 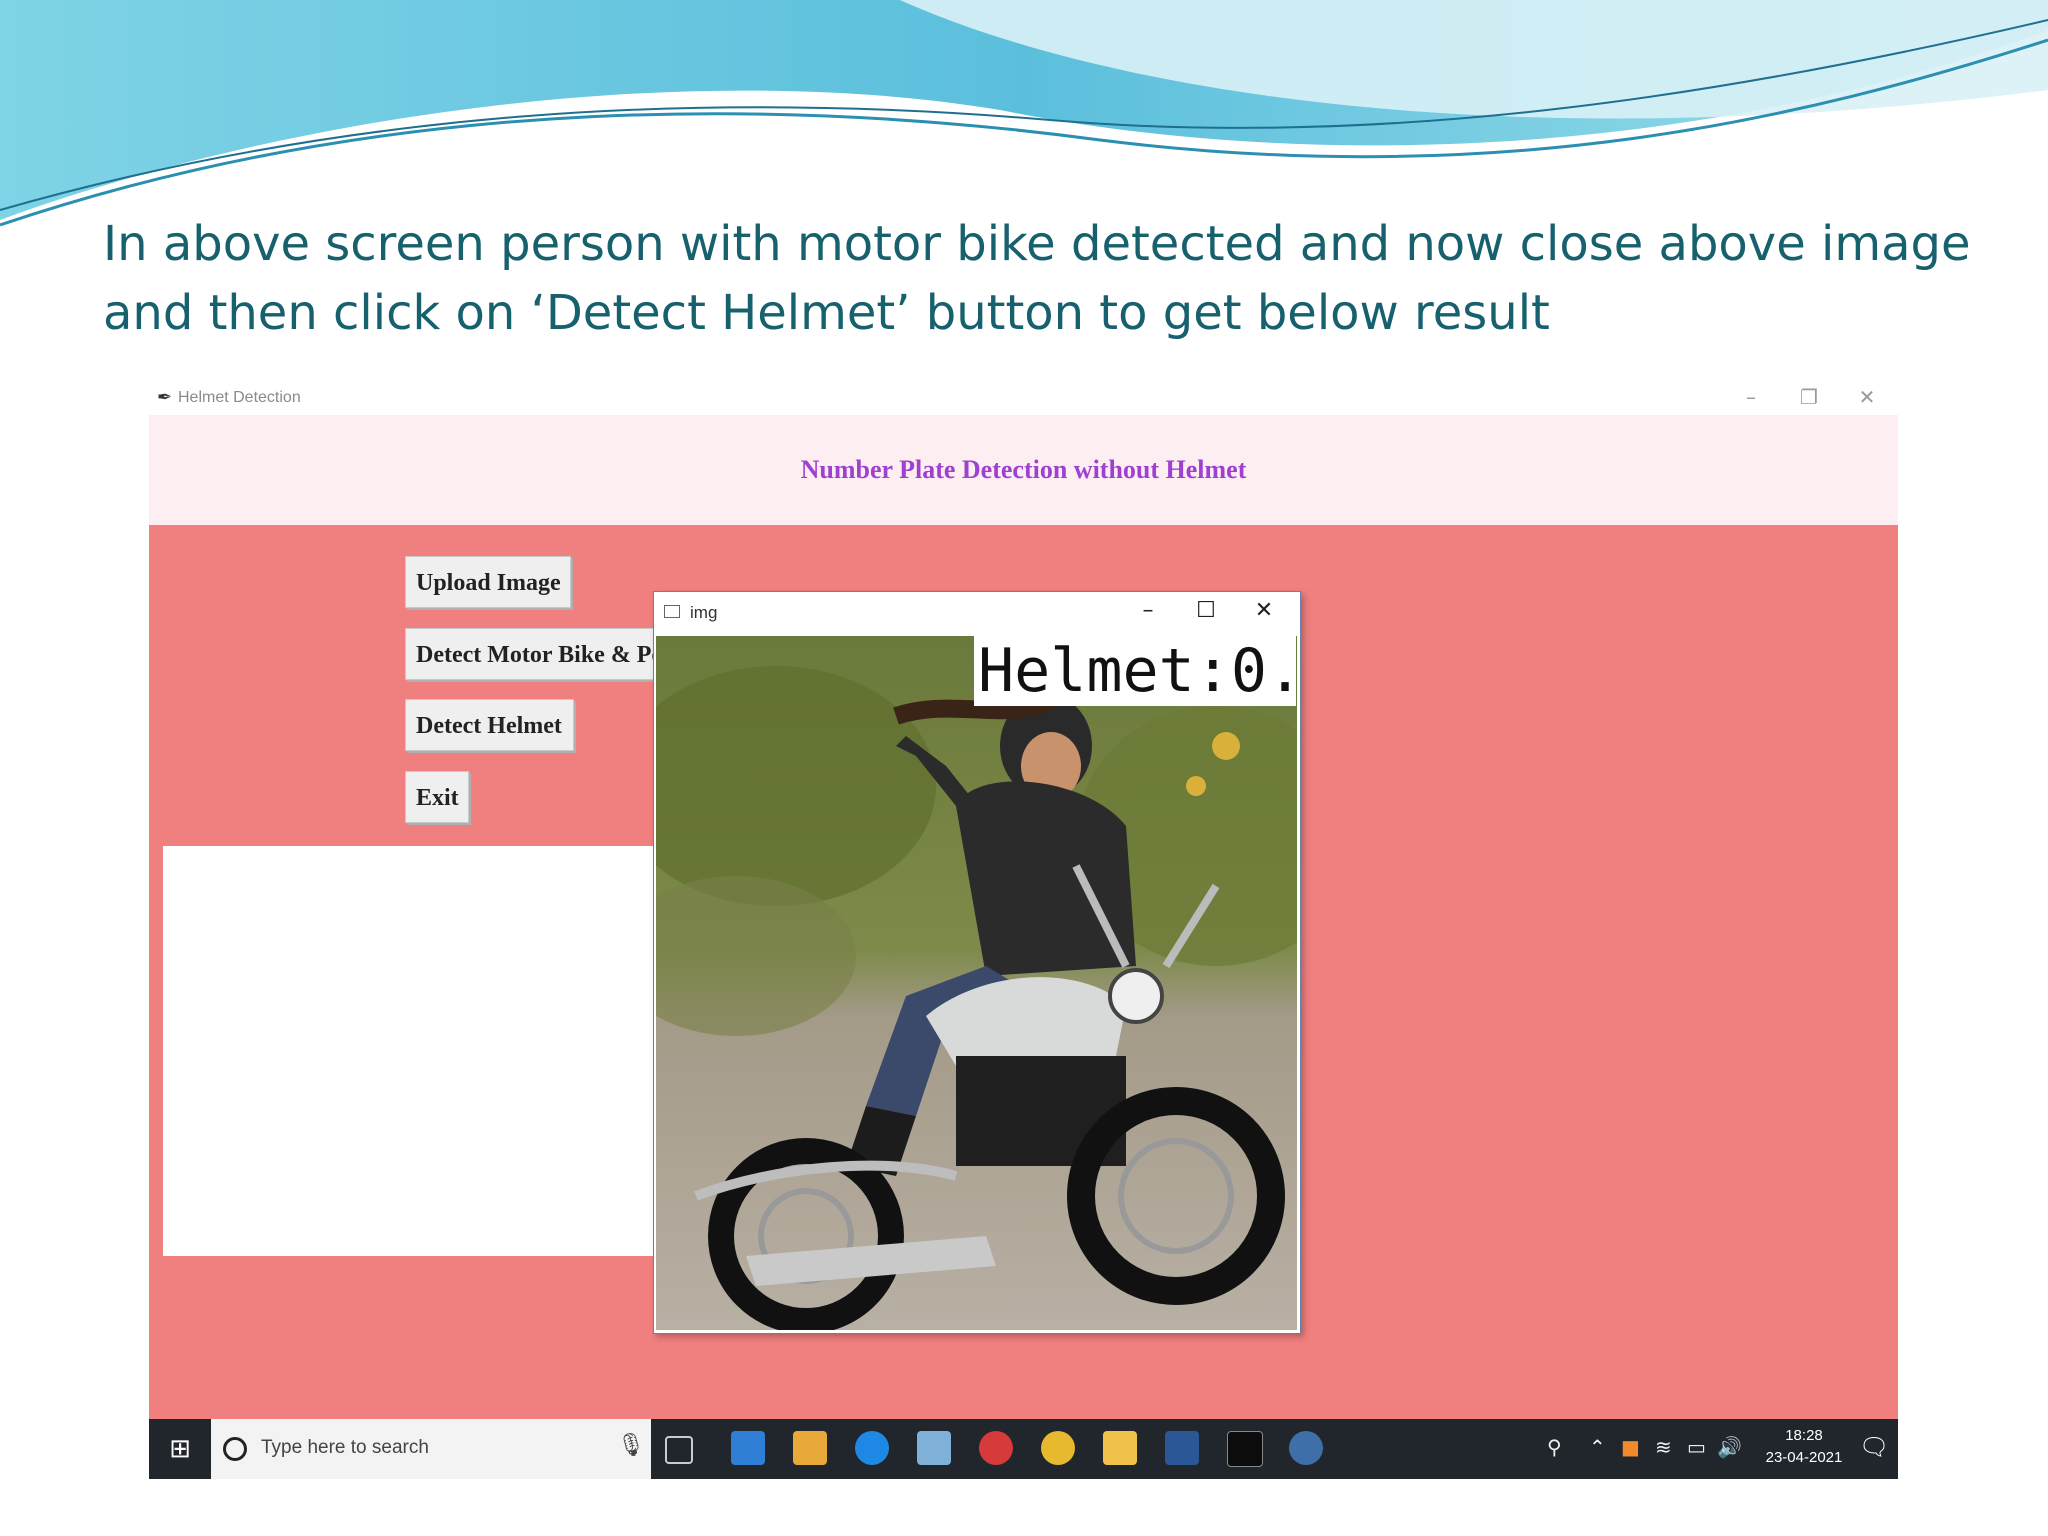 I want to click on store-icon, so click(x=810, y=1448).